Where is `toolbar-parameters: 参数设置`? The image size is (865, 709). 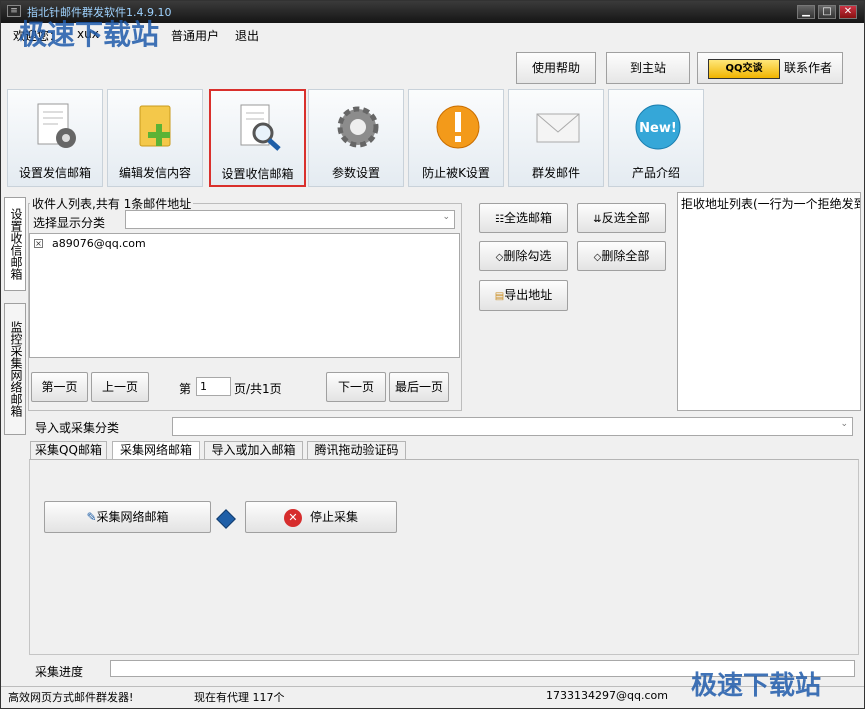 toolbar-parameters: 参数设置 is located at coordinates (356, 138).